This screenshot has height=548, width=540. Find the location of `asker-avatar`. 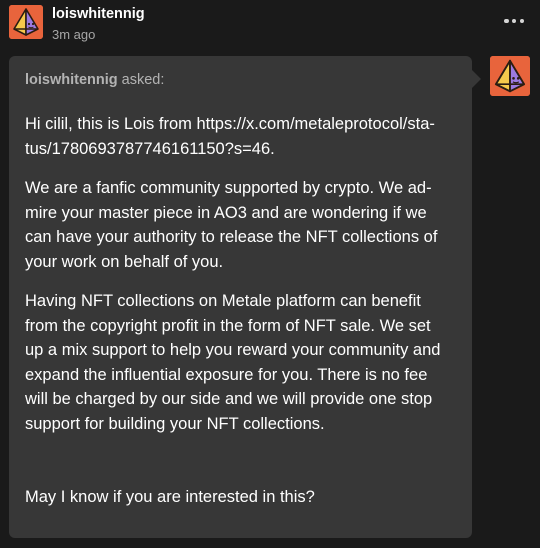

asker-avatar is located at coordinates (510, 76).